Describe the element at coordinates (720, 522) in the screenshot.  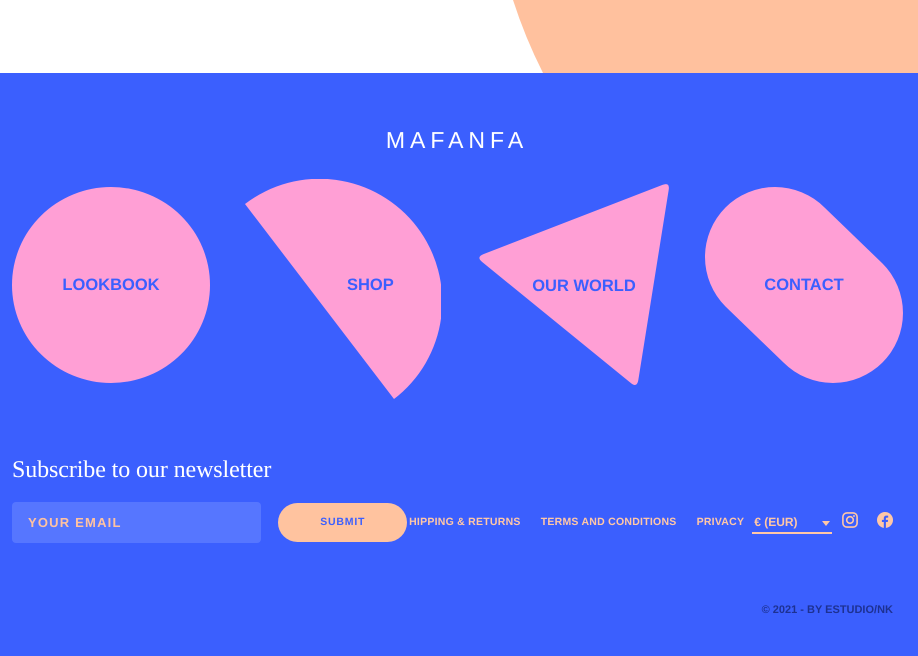
I see `footer-link: PRIVACY` at that location.